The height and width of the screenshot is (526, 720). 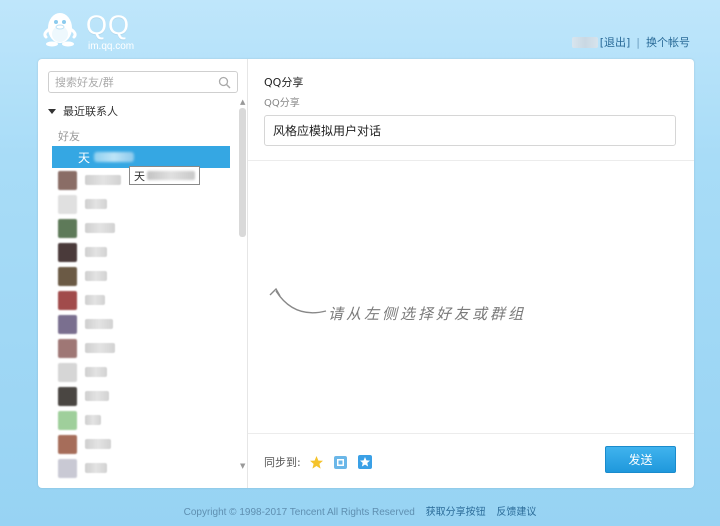 What do you see at coordinates (108, 25) in the screenshot?
I see `logo-text: QQ` at bounding box center [108, 25].